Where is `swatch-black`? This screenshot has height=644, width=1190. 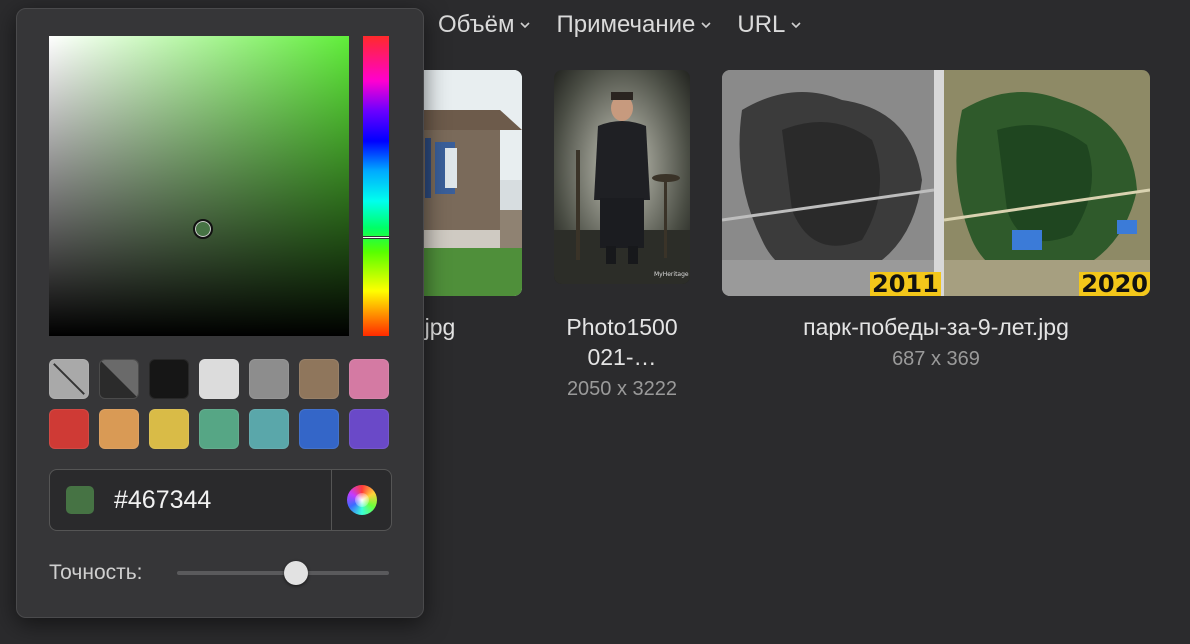
swatch-black is located at coordinates (169, 379).